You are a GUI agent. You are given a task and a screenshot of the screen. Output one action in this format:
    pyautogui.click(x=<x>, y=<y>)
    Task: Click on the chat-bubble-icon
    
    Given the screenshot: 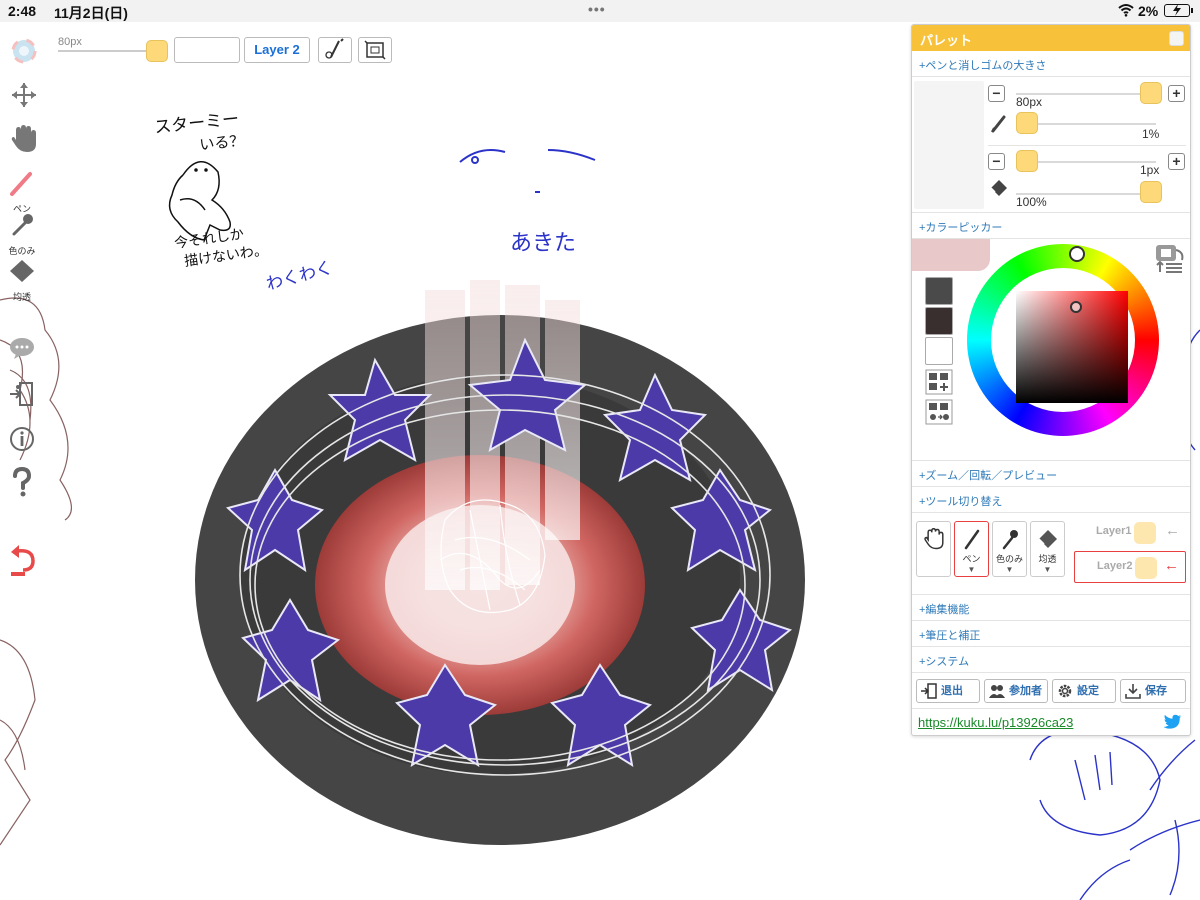 What is the action you would take?
    pyautogui.click(x=22, y=348)
    